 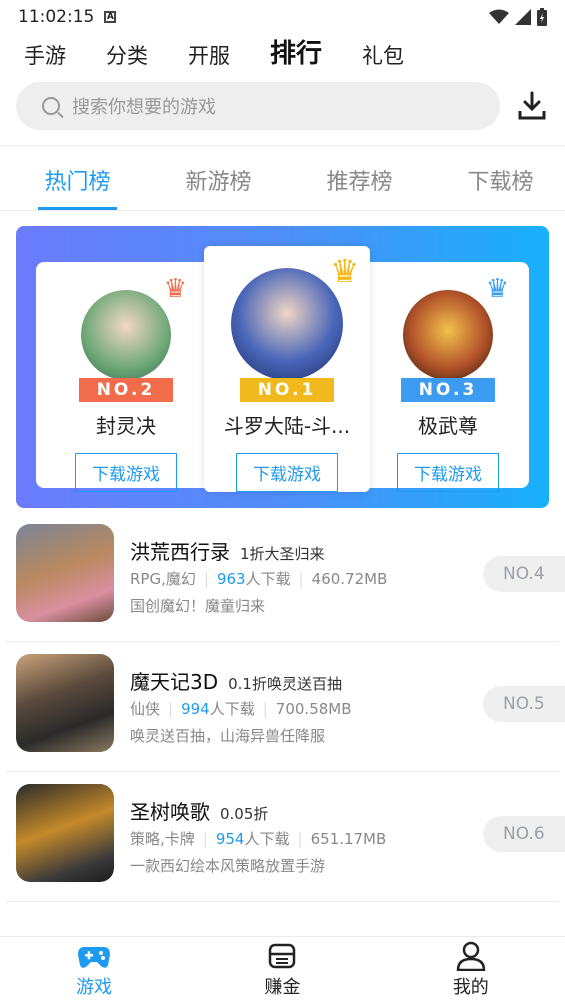 What do you see at coordinates (94, 957) in the screenshot?
I see `gamepad-icon` at bounding box center [94, 957].